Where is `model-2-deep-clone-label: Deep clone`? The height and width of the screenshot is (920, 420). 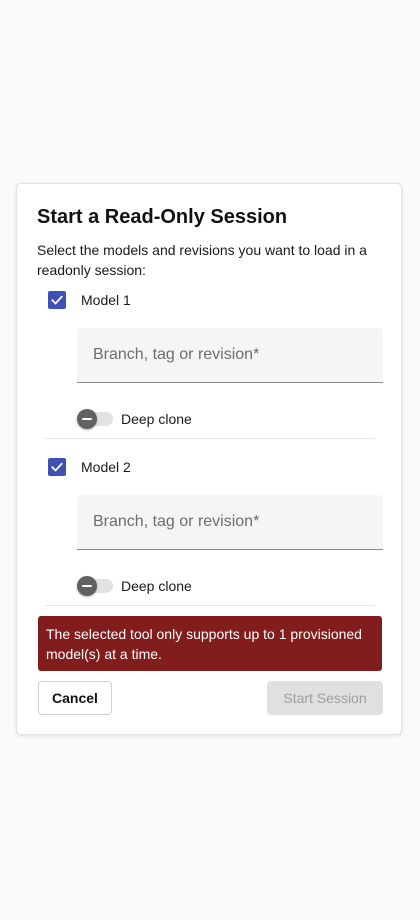 model-2-deep-clone-label: Deep clone is located at coordinates (156, 586).